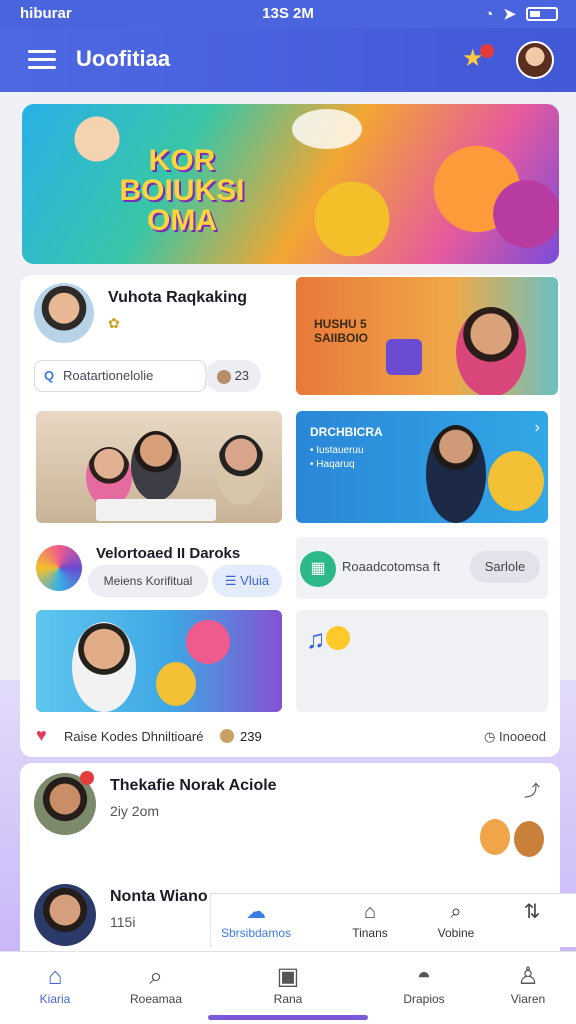 Image resolution: width=576 pixels, height=1024 pixels. Describe the element at coordinates (422, 568) in the screenshot. I see `action-card: ▦ Roaadcotomsa ft Sarlole` at that location.